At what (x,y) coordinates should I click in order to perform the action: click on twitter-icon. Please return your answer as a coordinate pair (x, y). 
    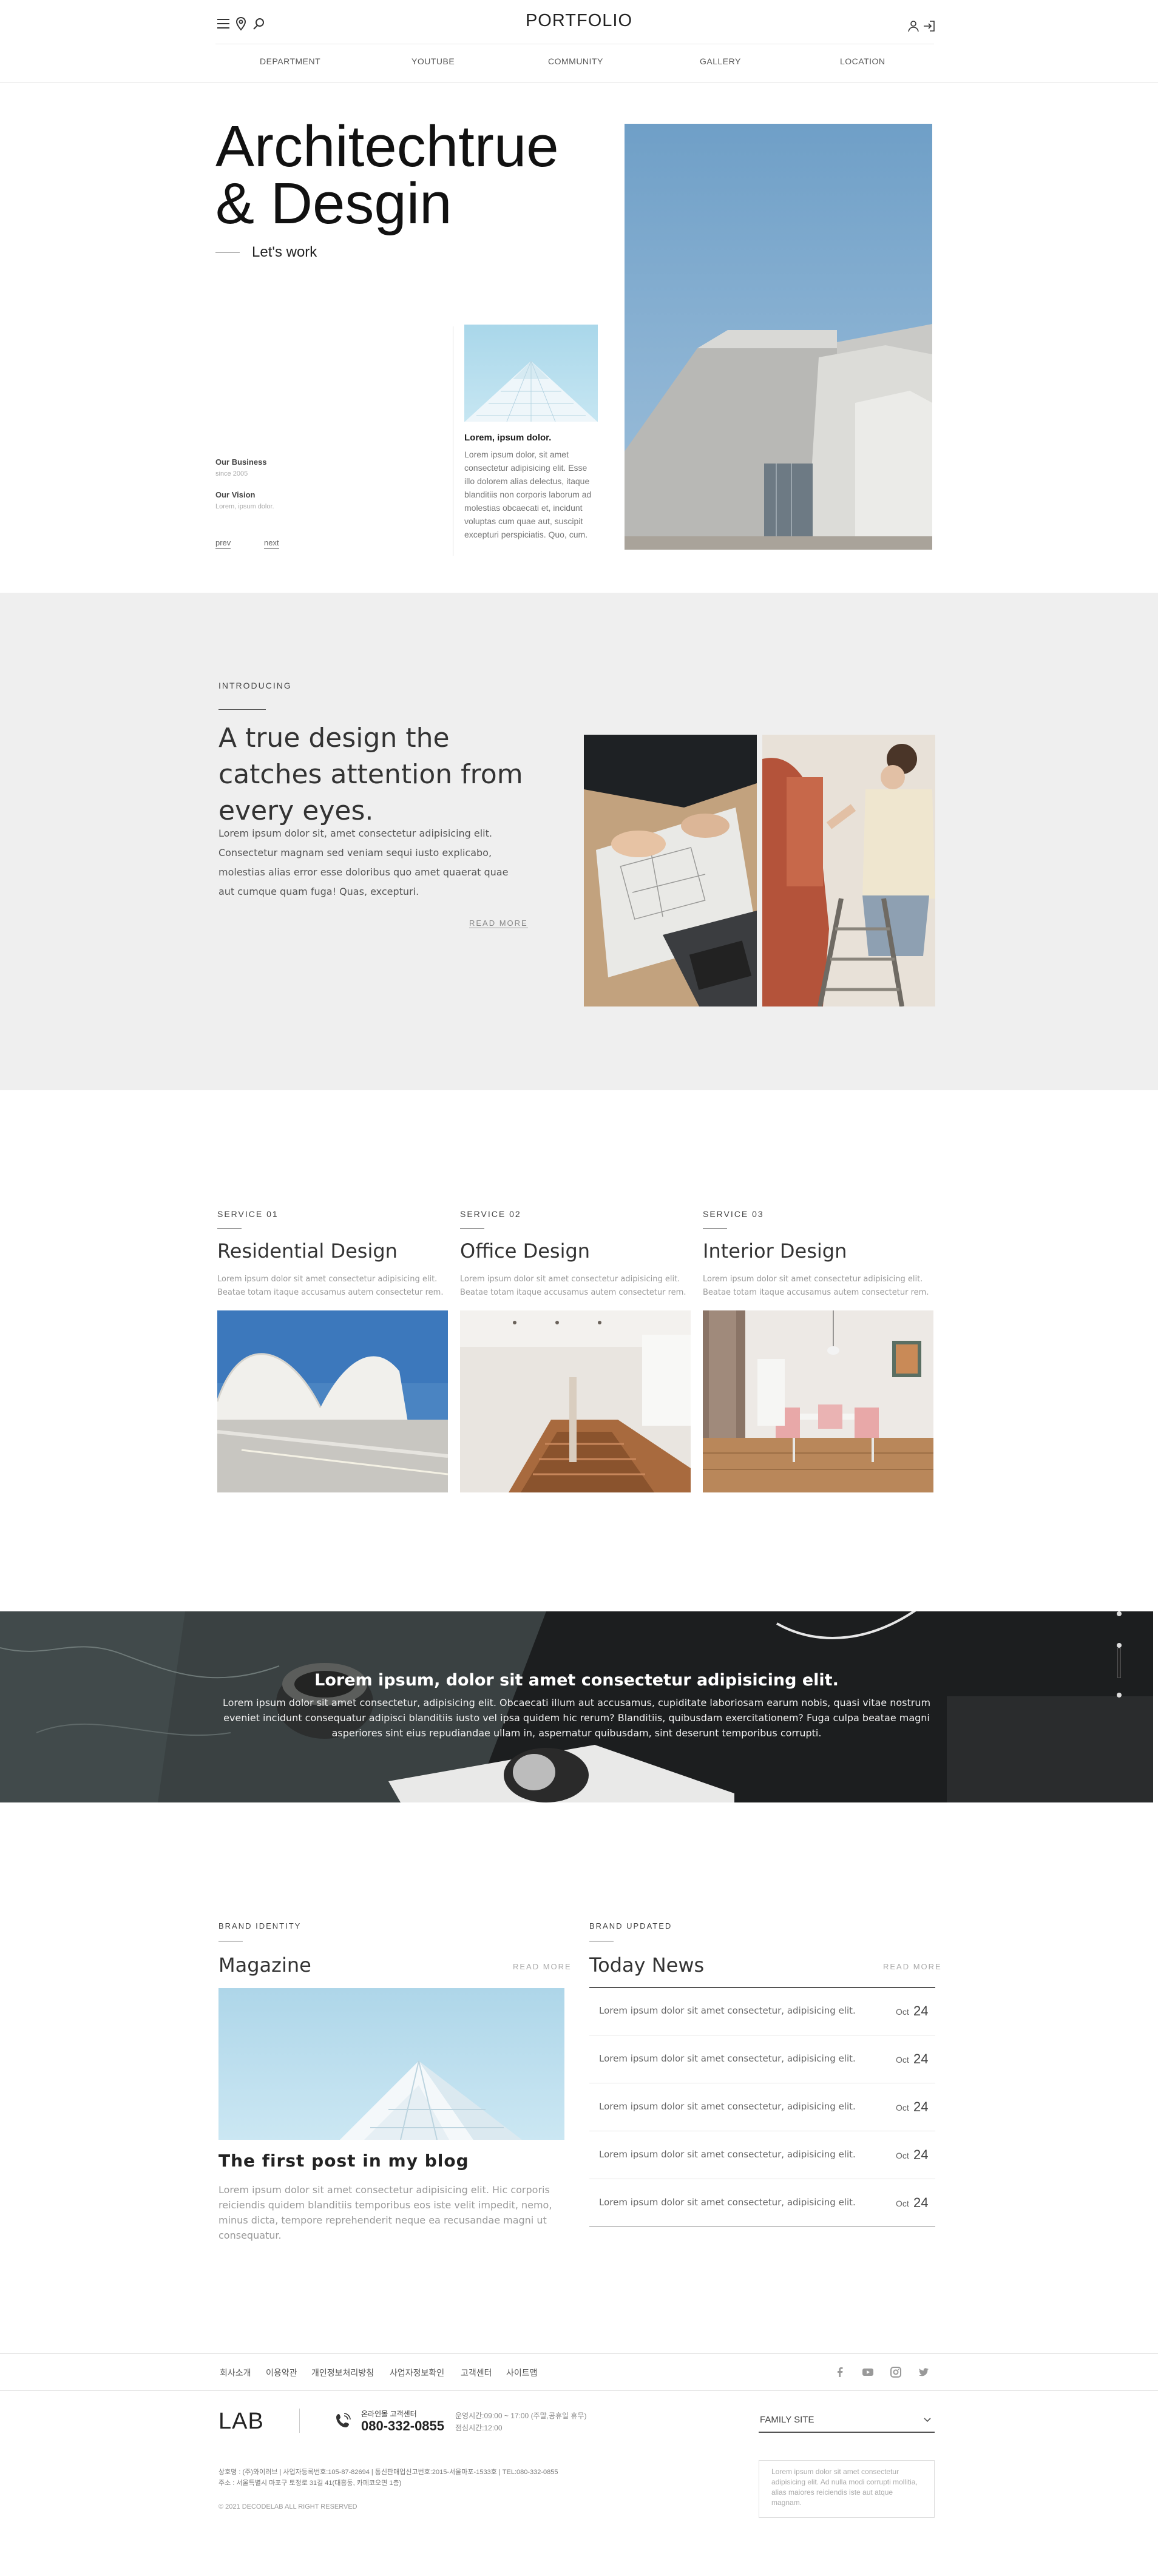
    Looking at the image, I should click on (924, 2372).